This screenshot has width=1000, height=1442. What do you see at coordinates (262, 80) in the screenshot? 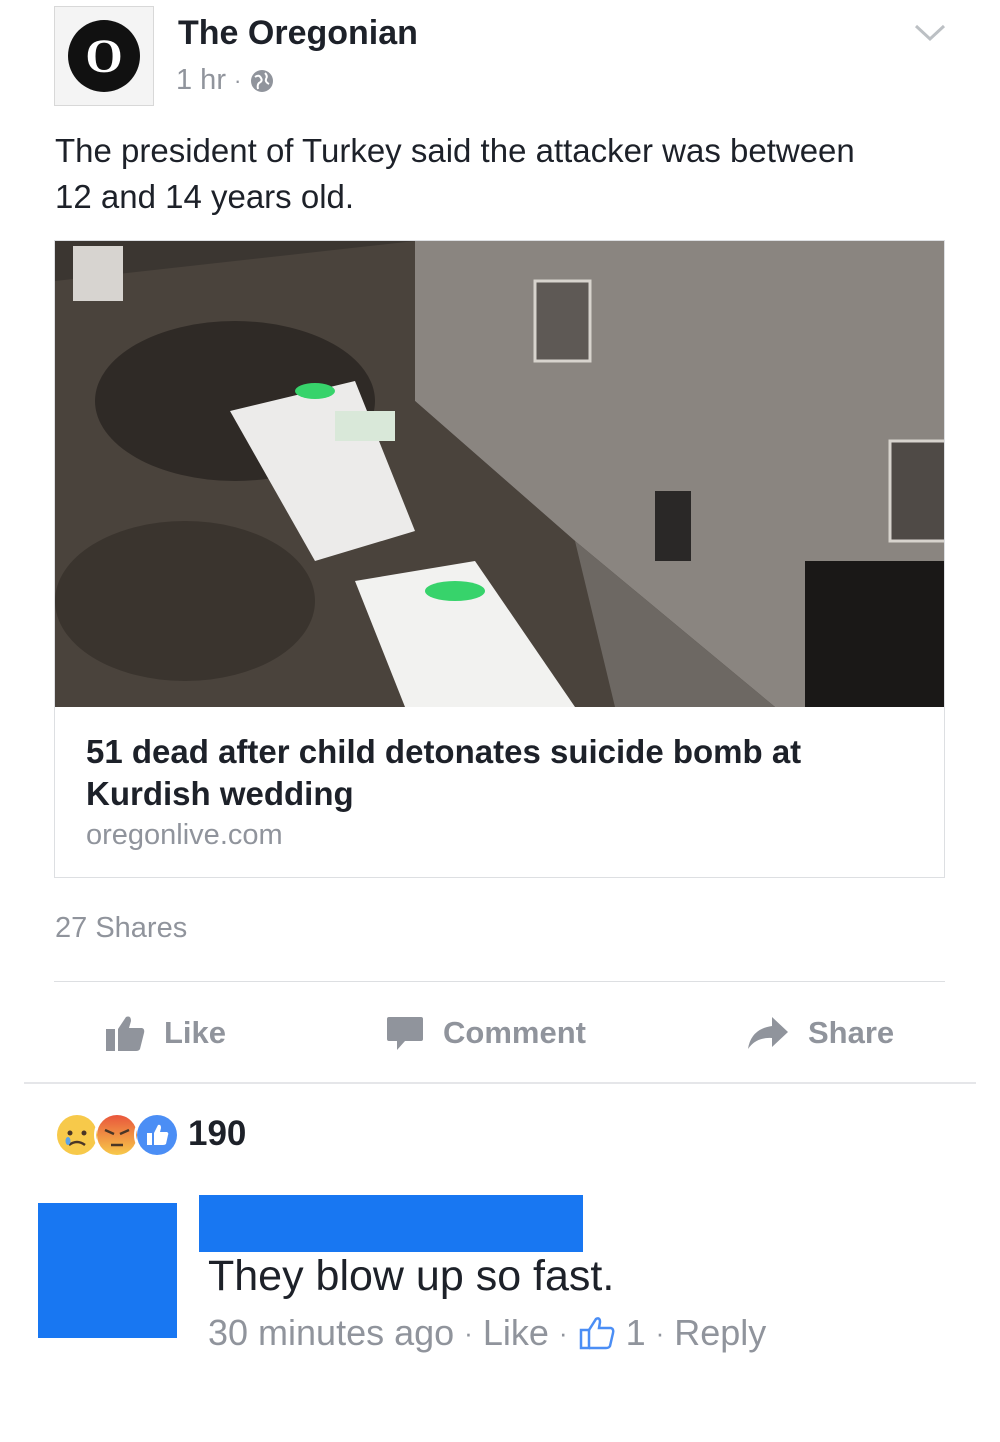
I see `globe-icon` at bounding box center [262, 80].